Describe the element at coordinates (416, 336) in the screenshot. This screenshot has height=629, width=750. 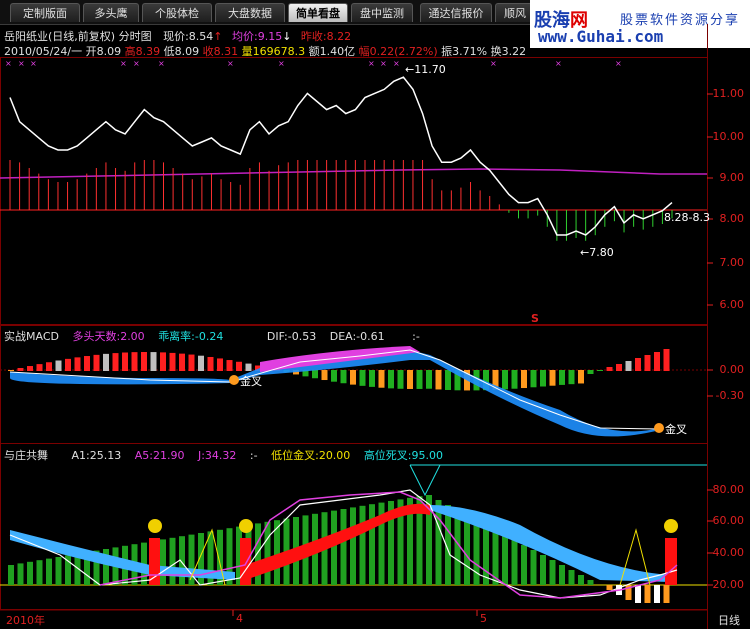
I see `macd-extra: :-` at that location.